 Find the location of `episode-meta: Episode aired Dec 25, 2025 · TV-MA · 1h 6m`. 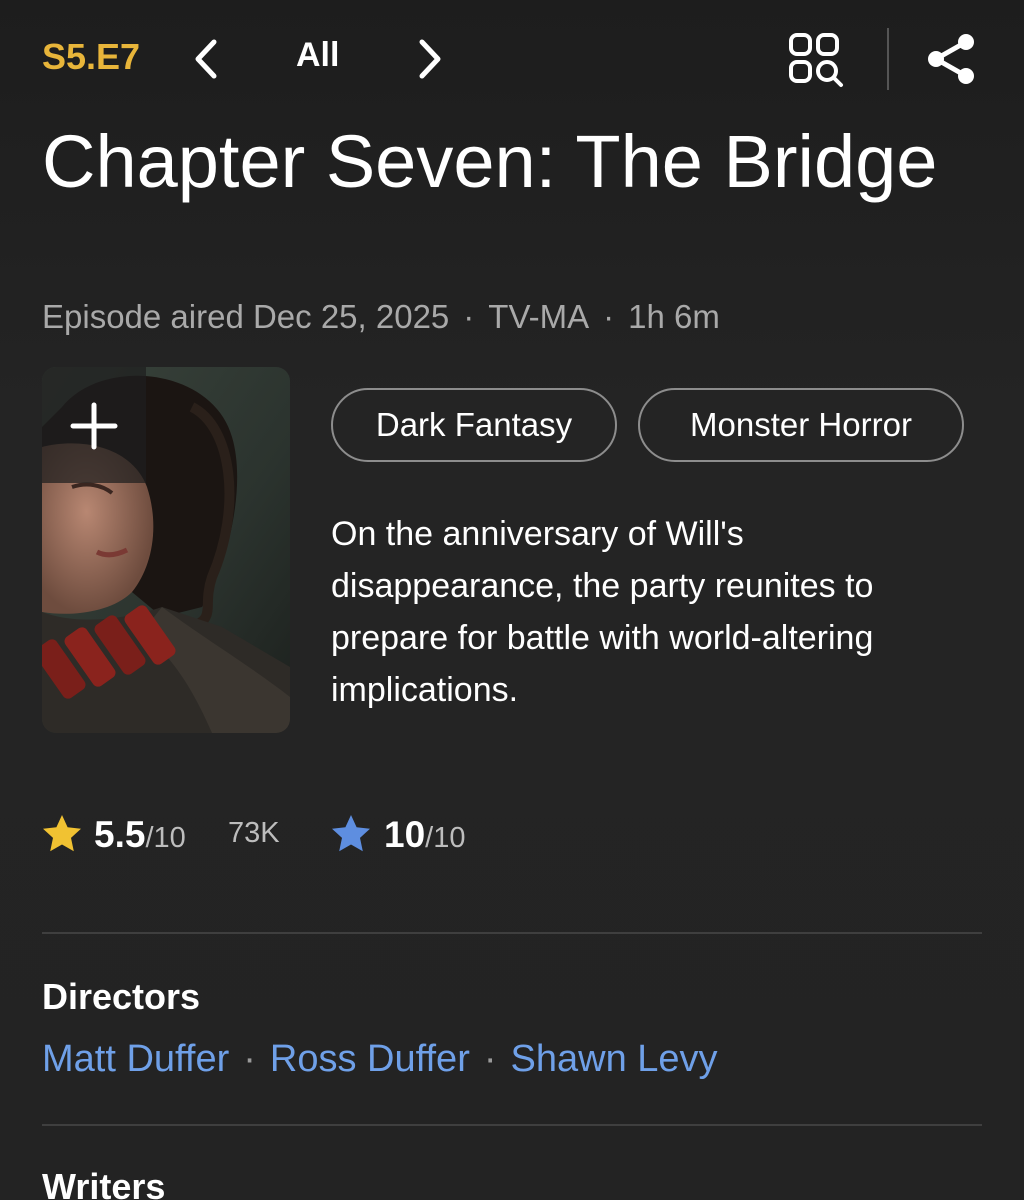

episode-meta: Episode aired Dec 25, 2025 · TV-MA · 1h 6m is located at coordinates (381, 317).